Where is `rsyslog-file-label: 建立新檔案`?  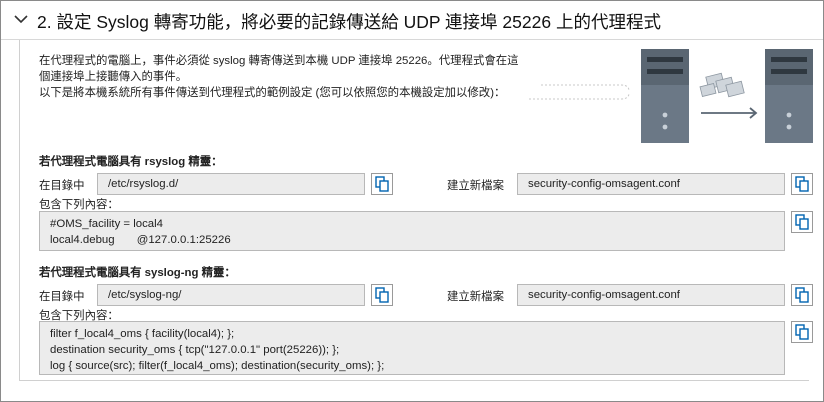
rsyslog-file-label: 建立新檔案 is located at coordinates (475, 186).